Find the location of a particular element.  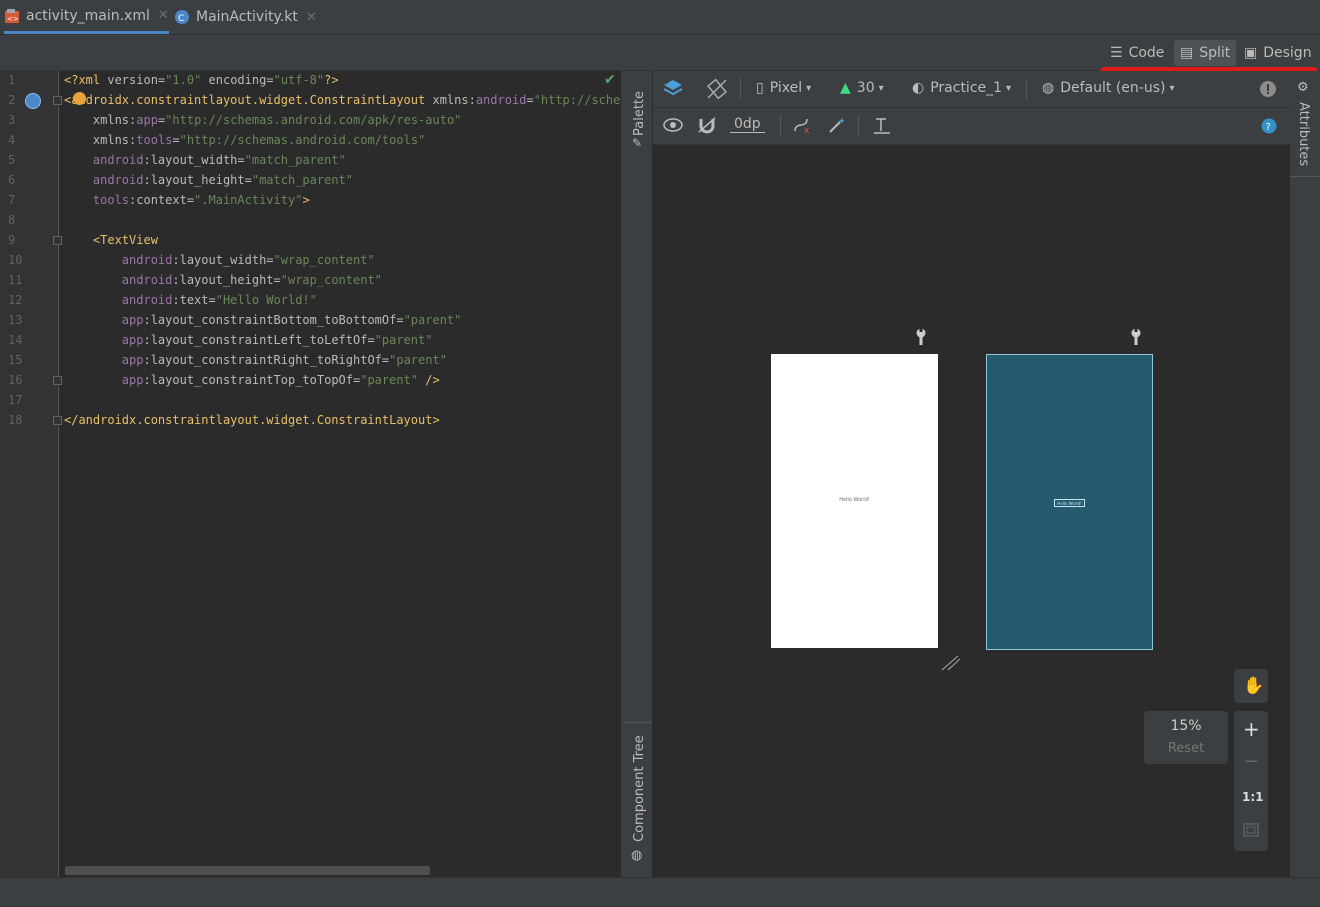

component-tree-tab: Component Tree is located at coordinates (639, 788).